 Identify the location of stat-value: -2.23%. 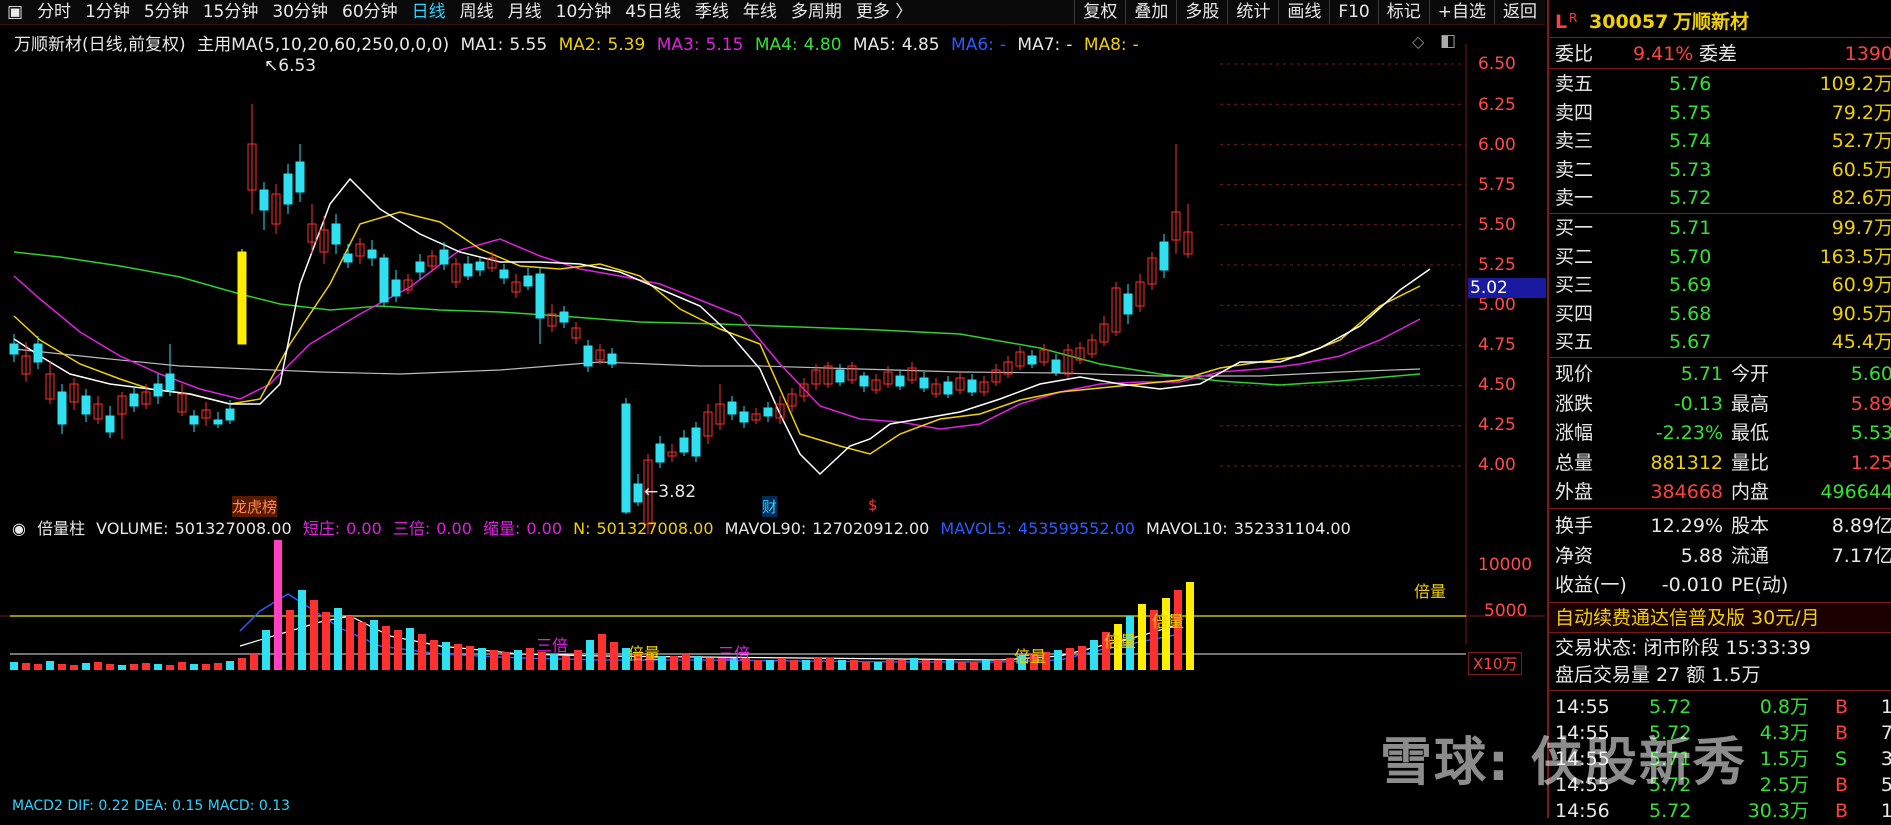
(1689, 433).